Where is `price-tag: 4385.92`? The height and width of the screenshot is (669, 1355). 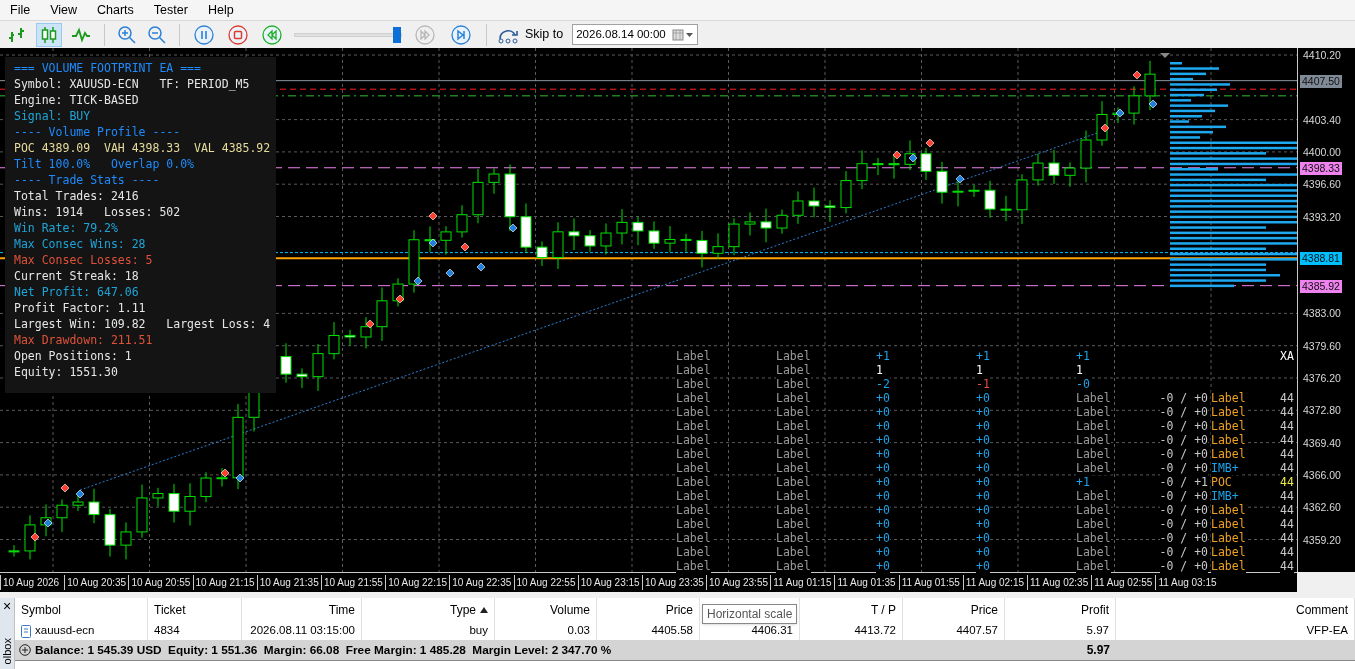 price-tag: 4385.92 is located at coordinates (1321, 286).